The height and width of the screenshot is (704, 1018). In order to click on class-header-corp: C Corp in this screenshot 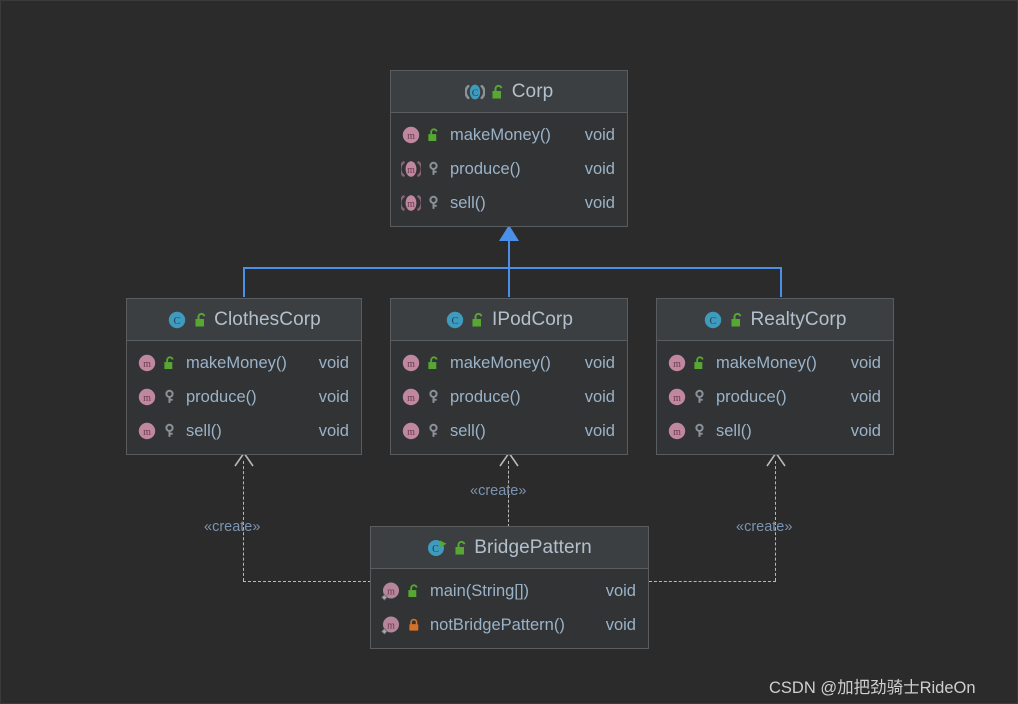, I will do `click(509, 92)`.